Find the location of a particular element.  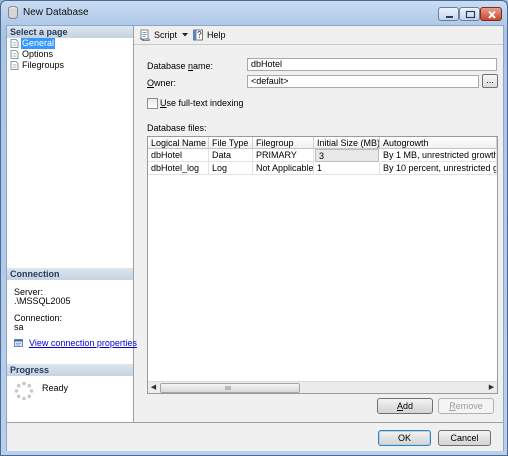

column-header-filegroup: Filegroup is located at coordinates (283, 143).